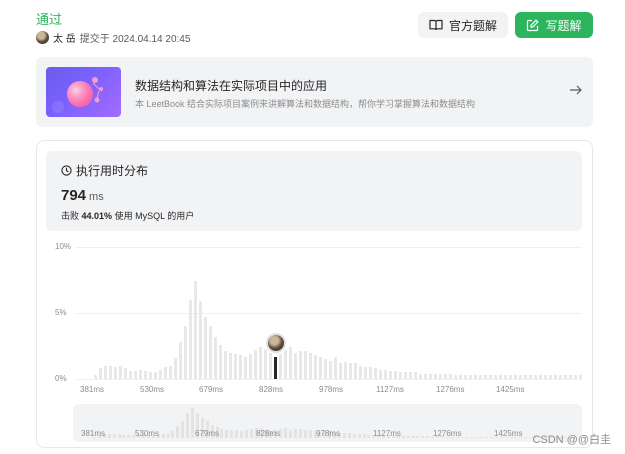 This screenshot has width=625, height=454. Describe the element at coordinates (554, 25) in the screenshot. I see `write-solution-button: 写题解` at that location.